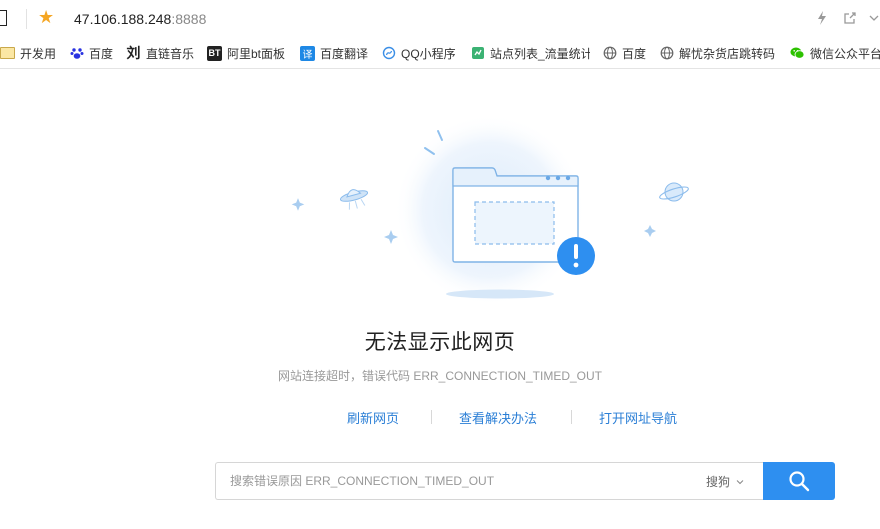 This screenshot has height=529, width=880. Describe the element at coordinates (498, 417) in the screenshot. I see `view-solutions-link: 查看解决办法` at that location.